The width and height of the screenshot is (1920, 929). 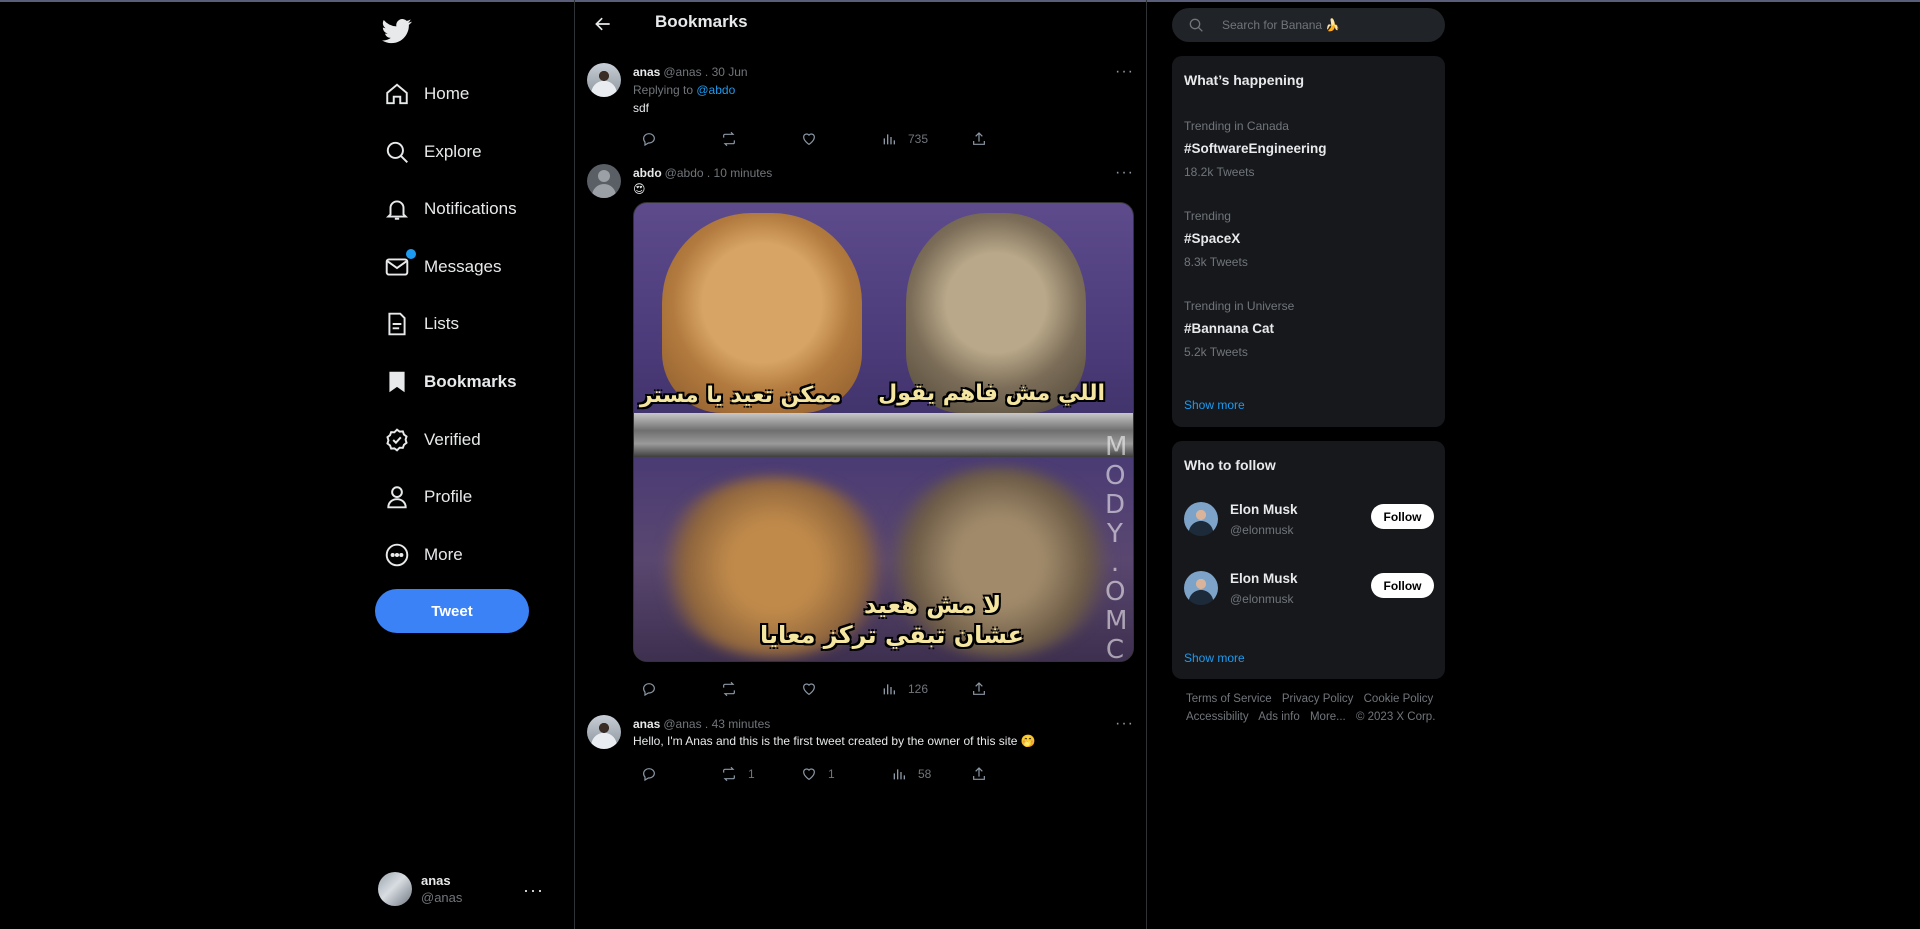 I want to click on nav-home-label: Home, so click(x=447, y=93).